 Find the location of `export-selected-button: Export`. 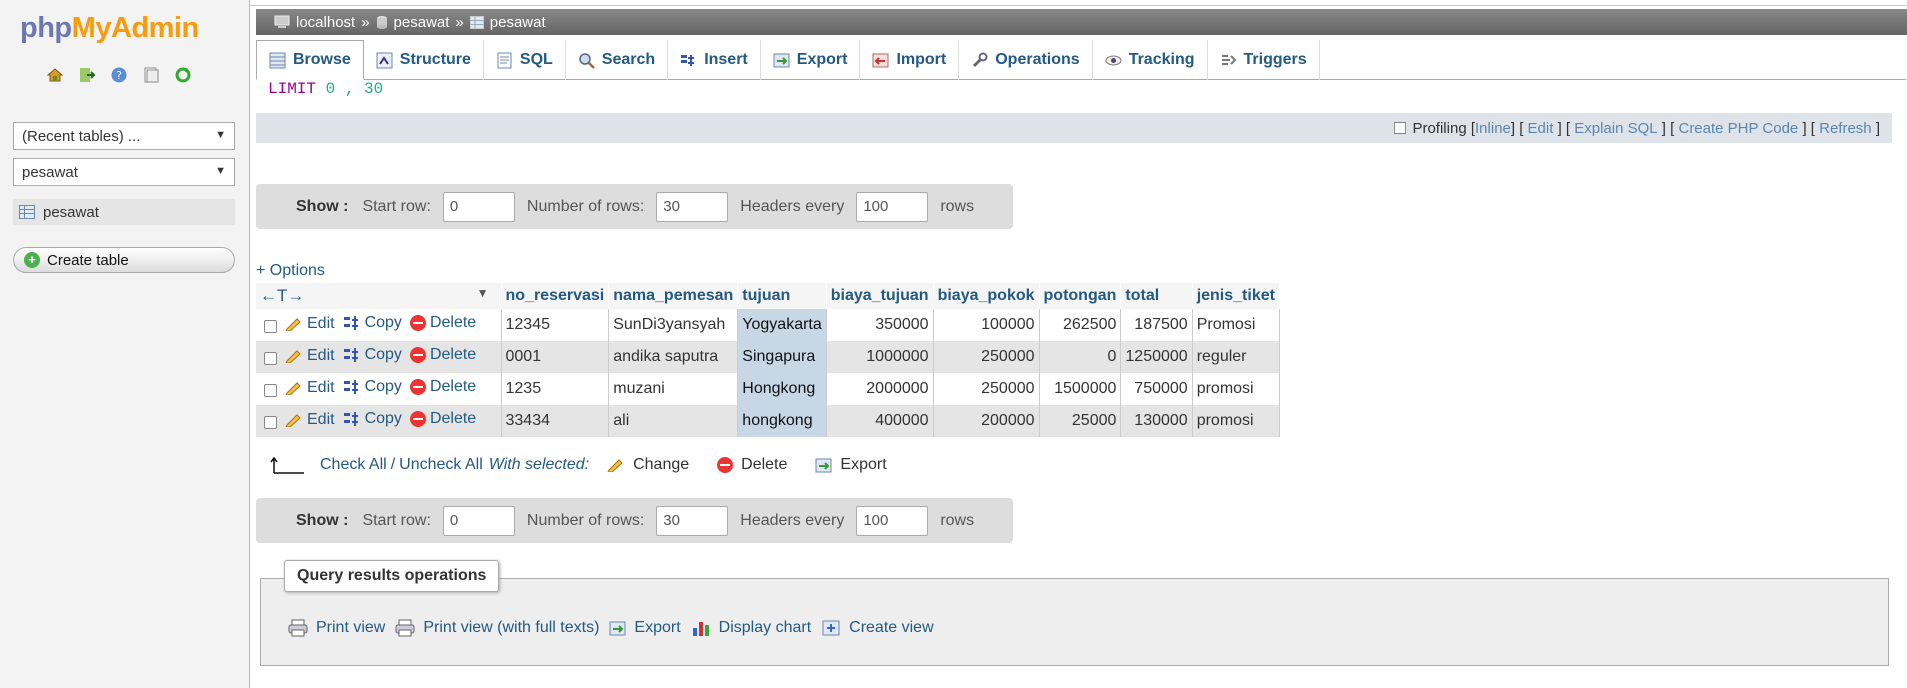

export-selected-button: Export is located at coordinates (851, 465).